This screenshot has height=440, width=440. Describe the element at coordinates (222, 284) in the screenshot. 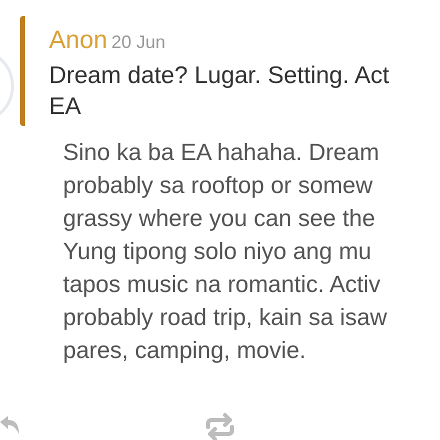

I see `answer-text: tapos music na romantic. Activ` at that location.